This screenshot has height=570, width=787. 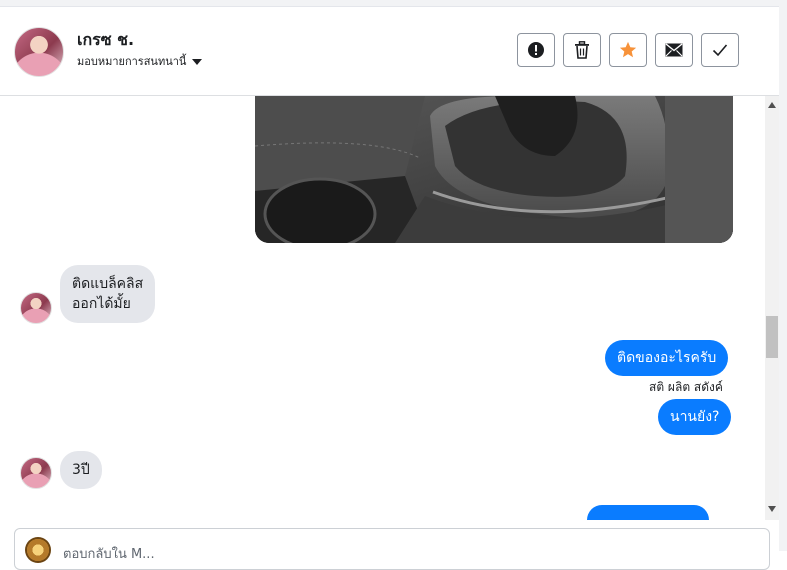 What do you see at coordinates (648, 512) in the screenshot?
I see `outgoing-message-partial` at bounding box center [648, 512].